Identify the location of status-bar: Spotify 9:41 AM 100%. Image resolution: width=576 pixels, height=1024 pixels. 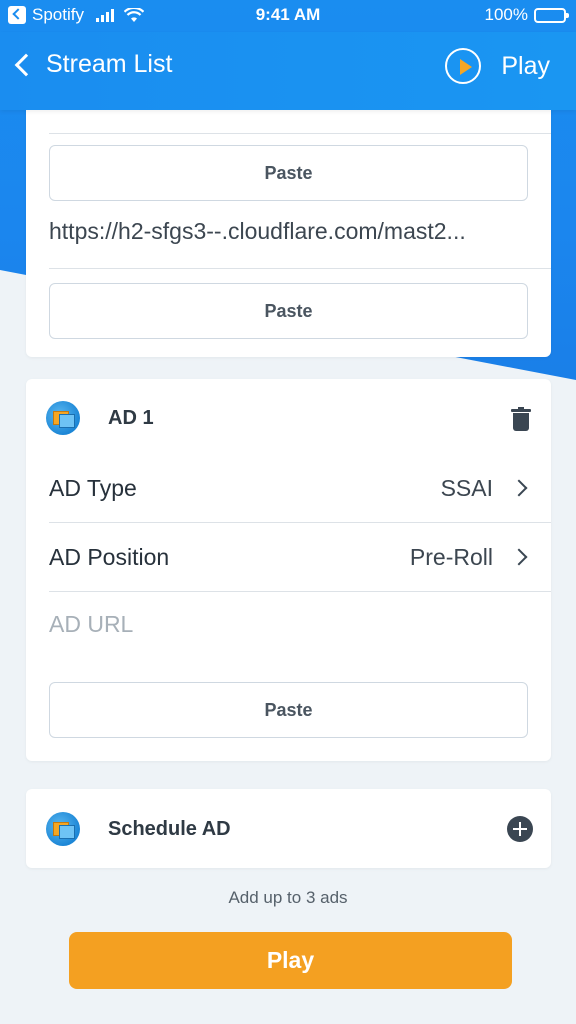
(288, 16).